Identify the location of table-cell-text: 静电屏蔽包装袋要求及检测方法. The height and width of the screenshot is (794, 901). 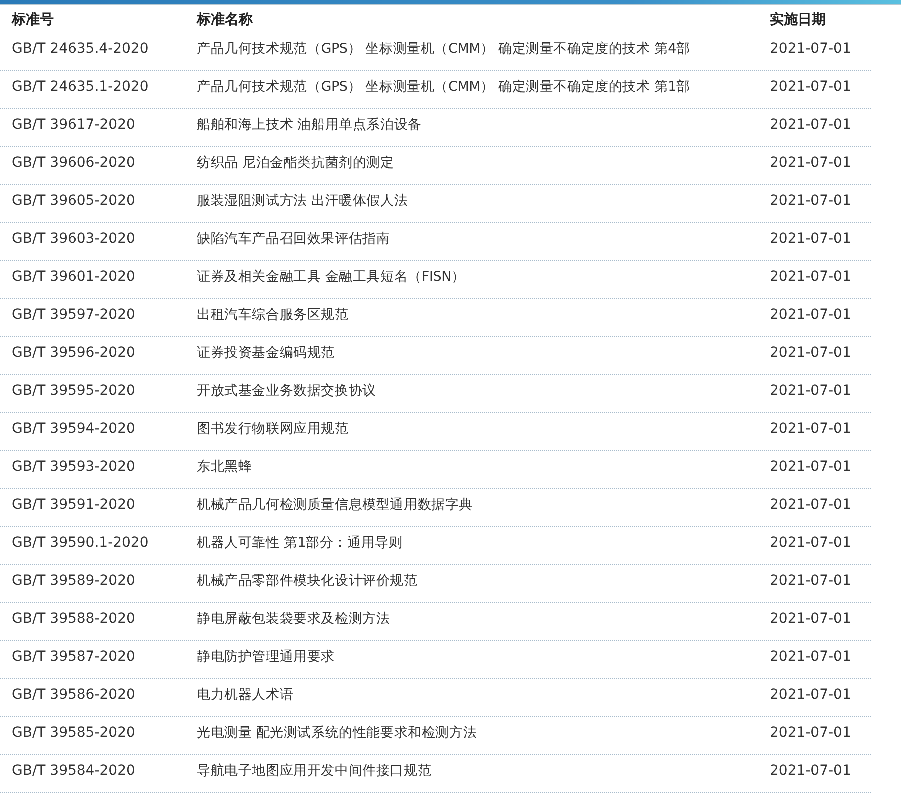
(294, 618).